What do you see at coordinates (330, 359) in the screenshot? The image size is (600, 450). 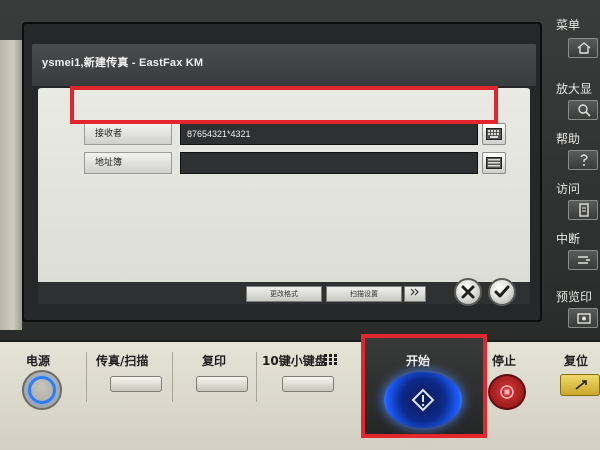 I see `keypad-icon` at bounding box center [330, 359].